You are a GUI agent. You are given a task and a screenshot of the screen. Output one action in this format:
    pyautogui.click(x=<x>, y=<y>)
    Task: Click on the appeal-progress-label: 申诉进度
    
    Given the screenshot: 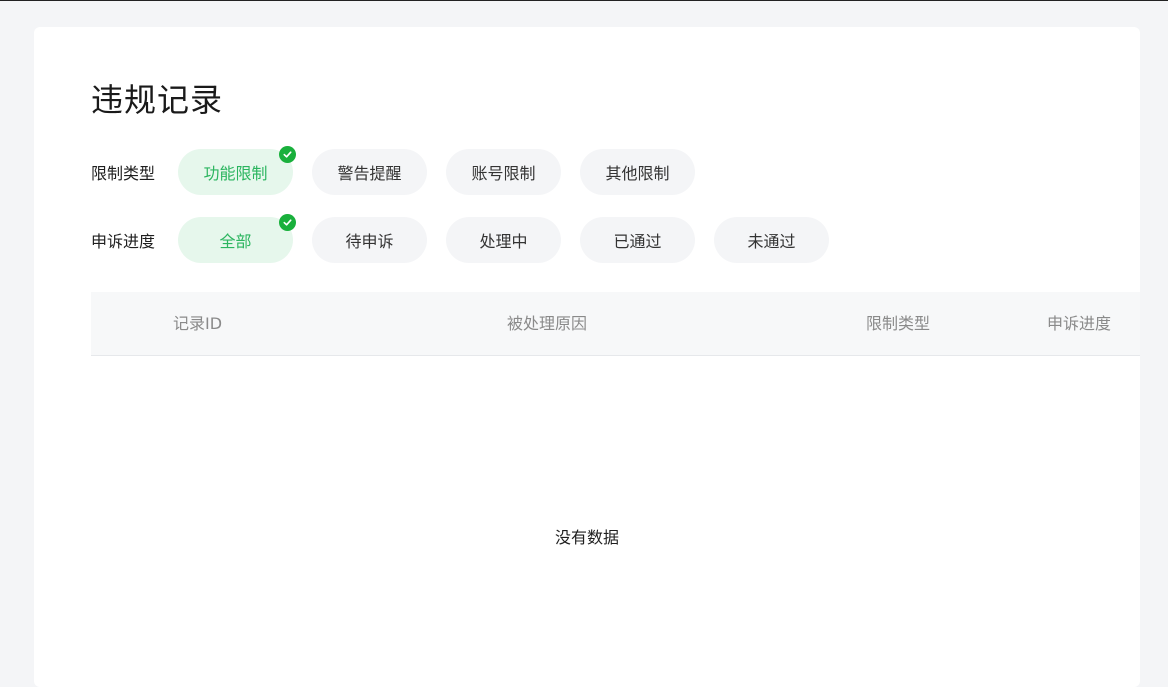 What is the action you would take?
    pyautogui.click(x=123, y=241)
    